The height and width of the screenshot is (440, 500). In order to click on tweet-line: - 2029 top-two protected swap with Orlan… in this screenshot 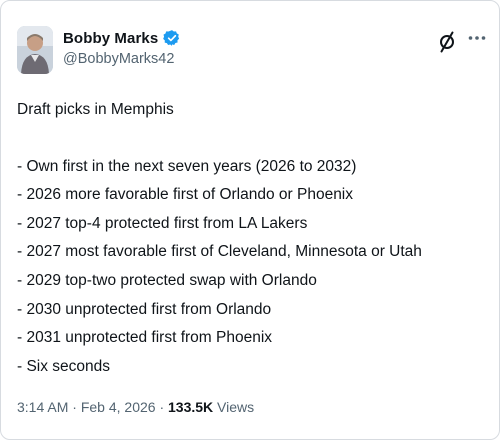, I will do `click(167, 280)`.